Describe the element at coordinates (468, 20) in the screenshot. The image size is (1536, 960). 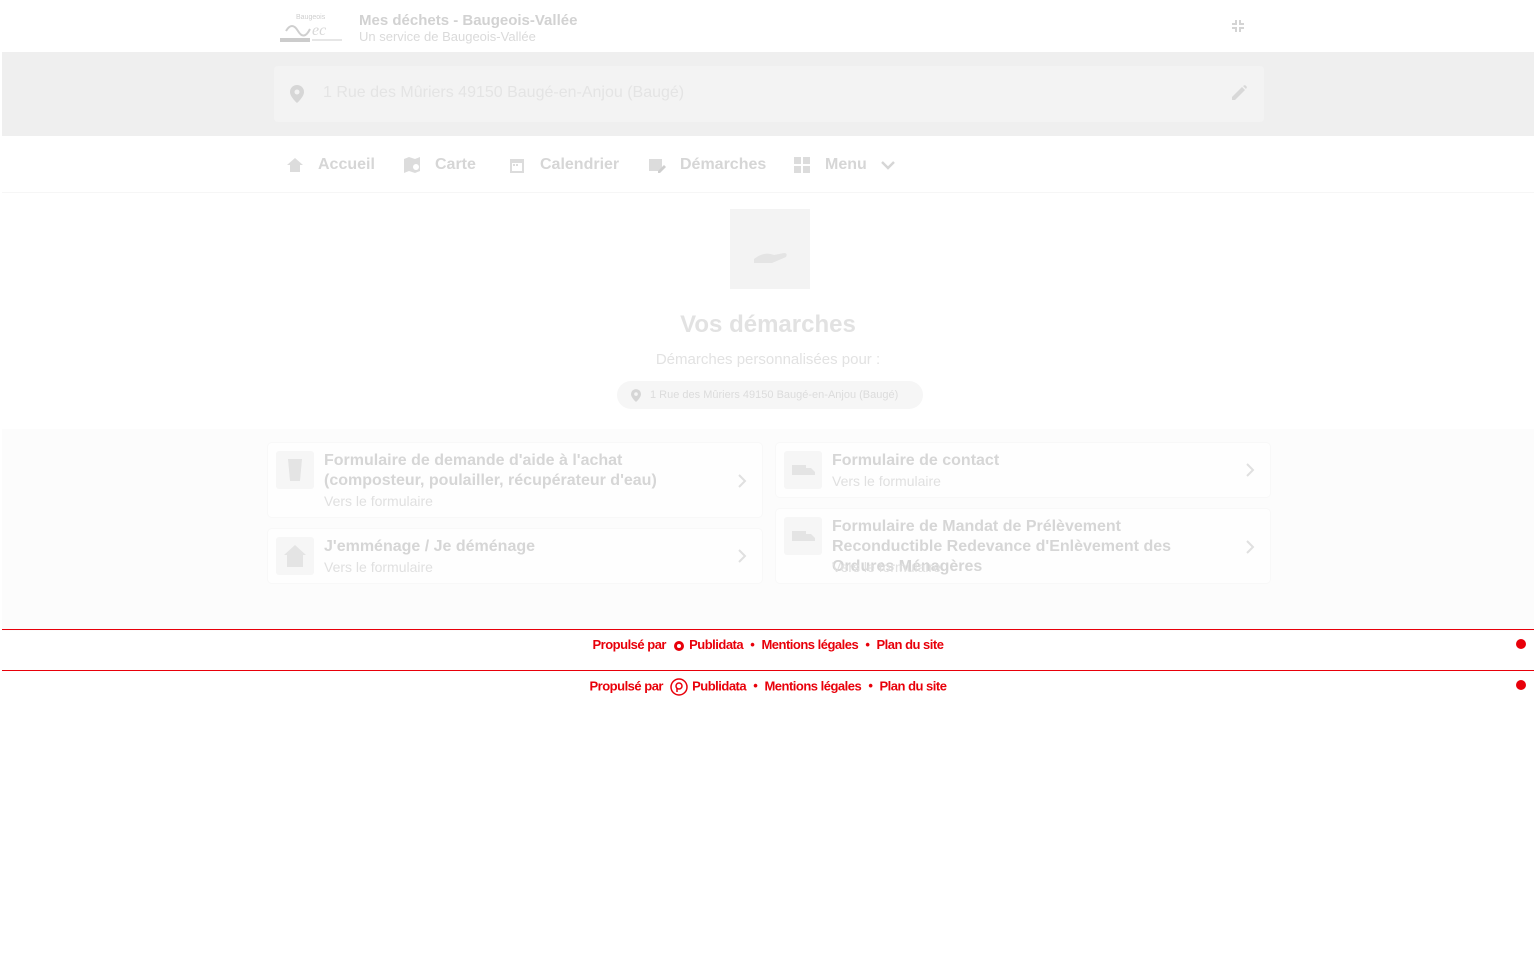
I see `app-title: Mes déchets - Baugeois-Vallée` at that location.